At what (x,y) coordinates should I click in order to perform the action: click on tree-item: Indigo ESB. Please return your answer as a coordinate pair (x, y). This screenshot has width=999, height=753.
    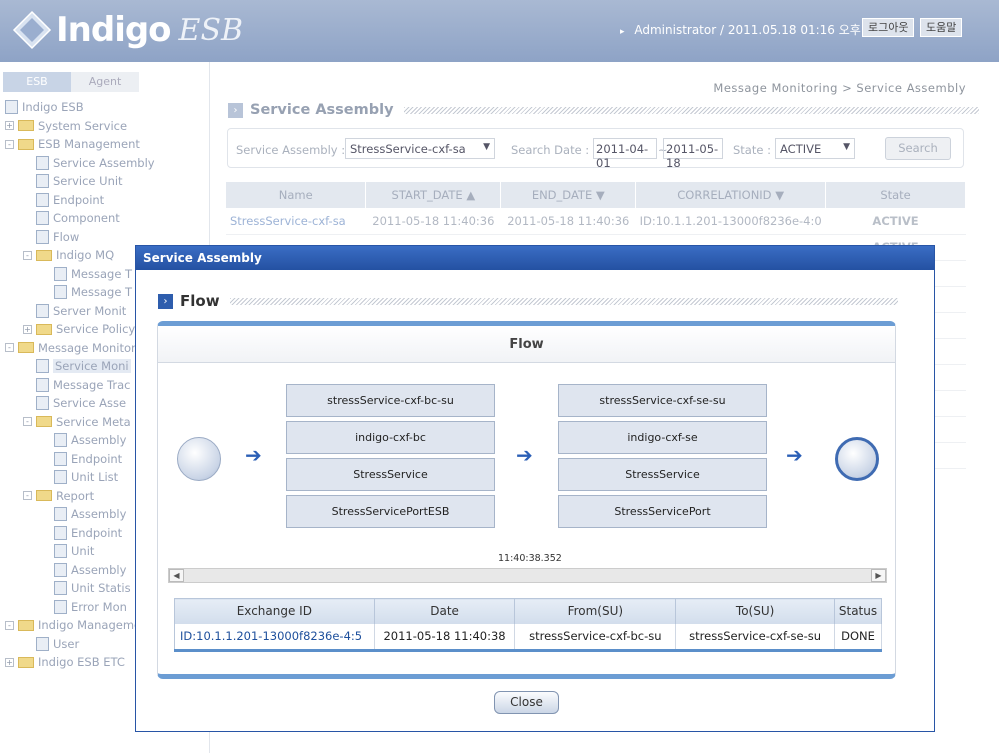
    Looking at the image, I should click on (44, 107).